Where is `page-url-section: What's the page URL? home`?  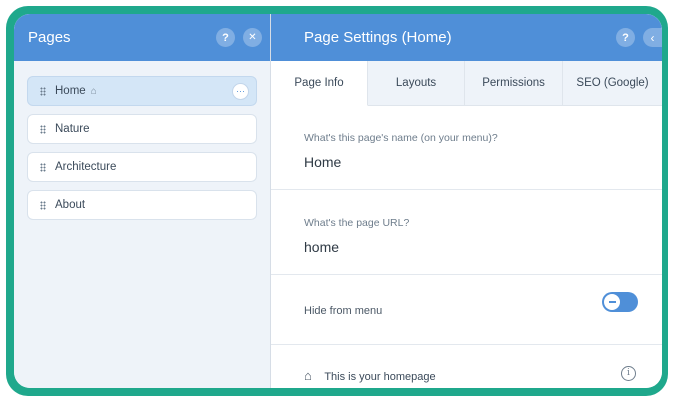 page-url-section: What's the page URL? home is located at coordinates (466, 232).